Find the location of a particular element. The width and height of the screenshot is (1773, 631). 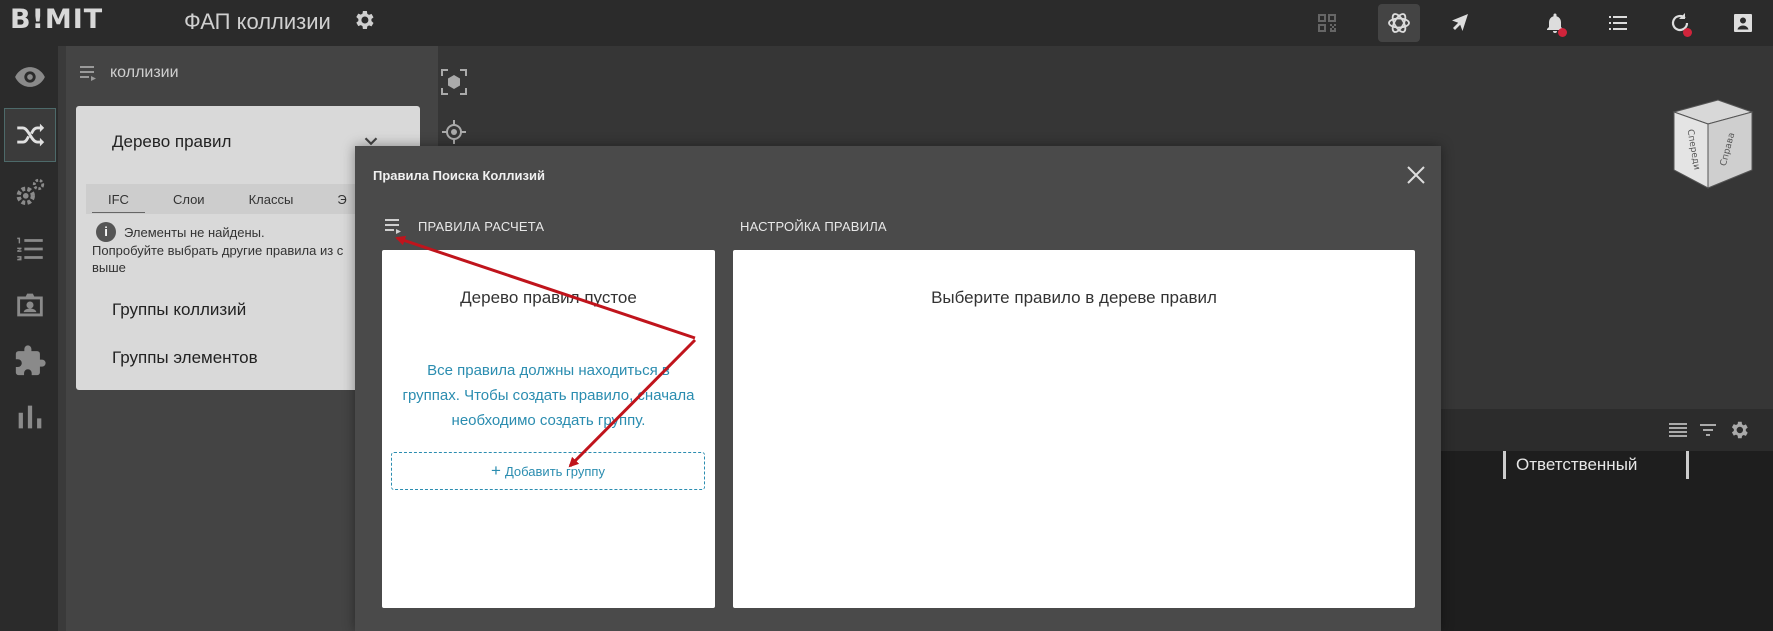

collision-groups-item: Группы коллизий is located at coordinates (179, 310).